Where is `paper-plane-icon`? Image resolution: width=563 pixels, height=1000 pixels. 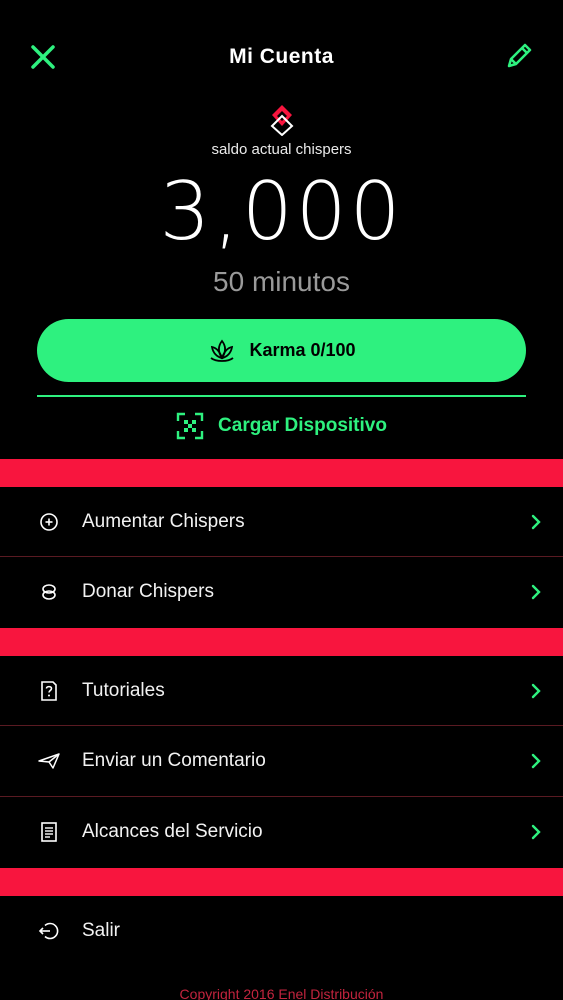 paper-plane-icon is located at coordinates (49, 761).